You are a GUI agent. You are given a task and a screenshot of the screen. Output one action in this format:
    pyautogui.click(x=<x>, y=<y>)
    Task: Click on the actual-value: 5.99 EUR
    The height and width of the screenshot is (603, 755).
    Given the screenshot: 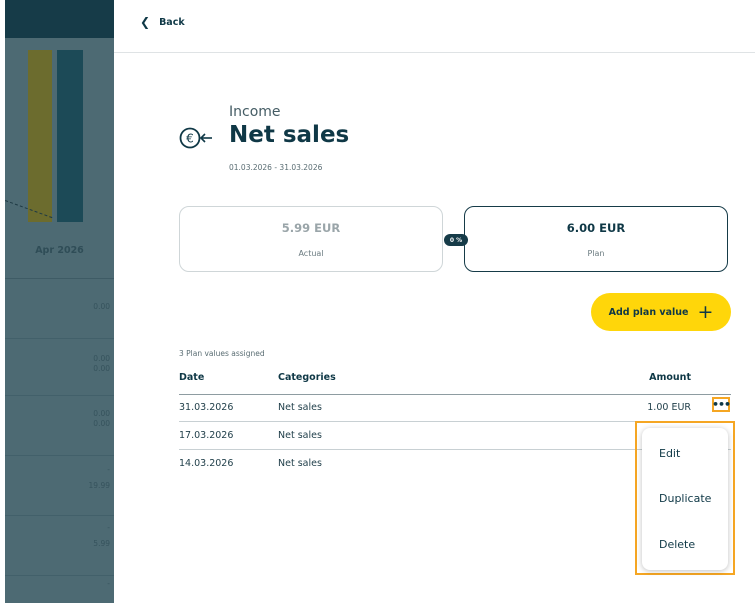 What is the action you would take?
    pyautogui.click(x=311, y=228)
    